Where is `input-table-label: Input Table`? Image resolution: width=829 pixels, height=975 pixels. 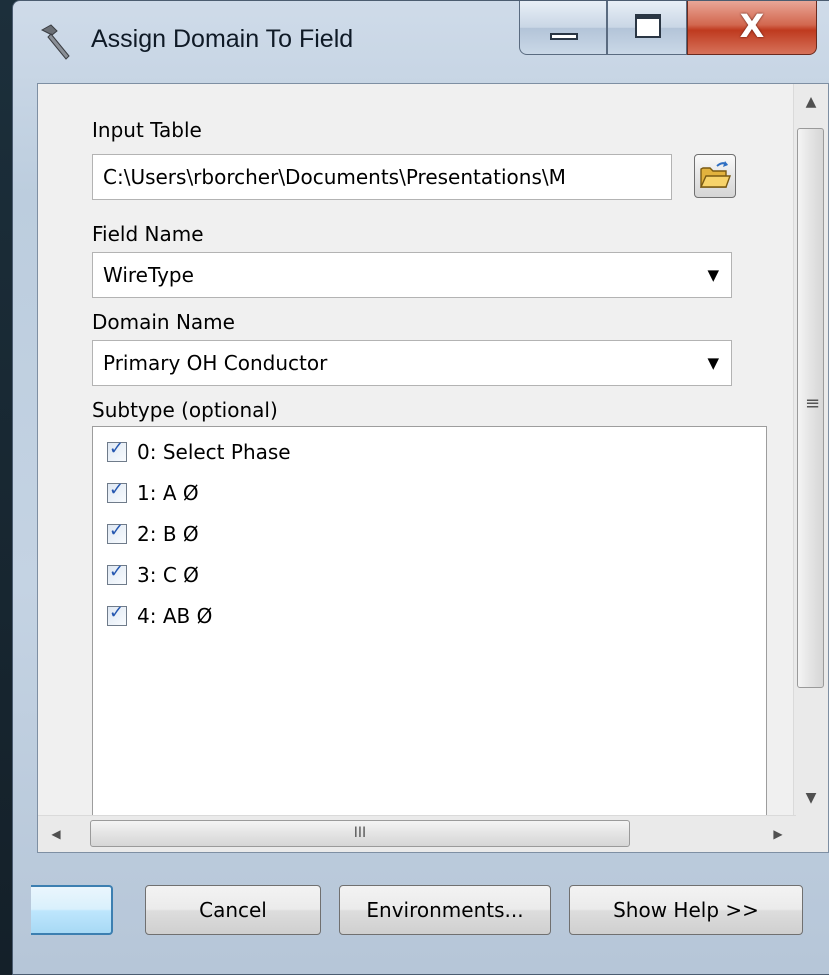 input-table-label: Input Table is located at coordinates (147, 130).